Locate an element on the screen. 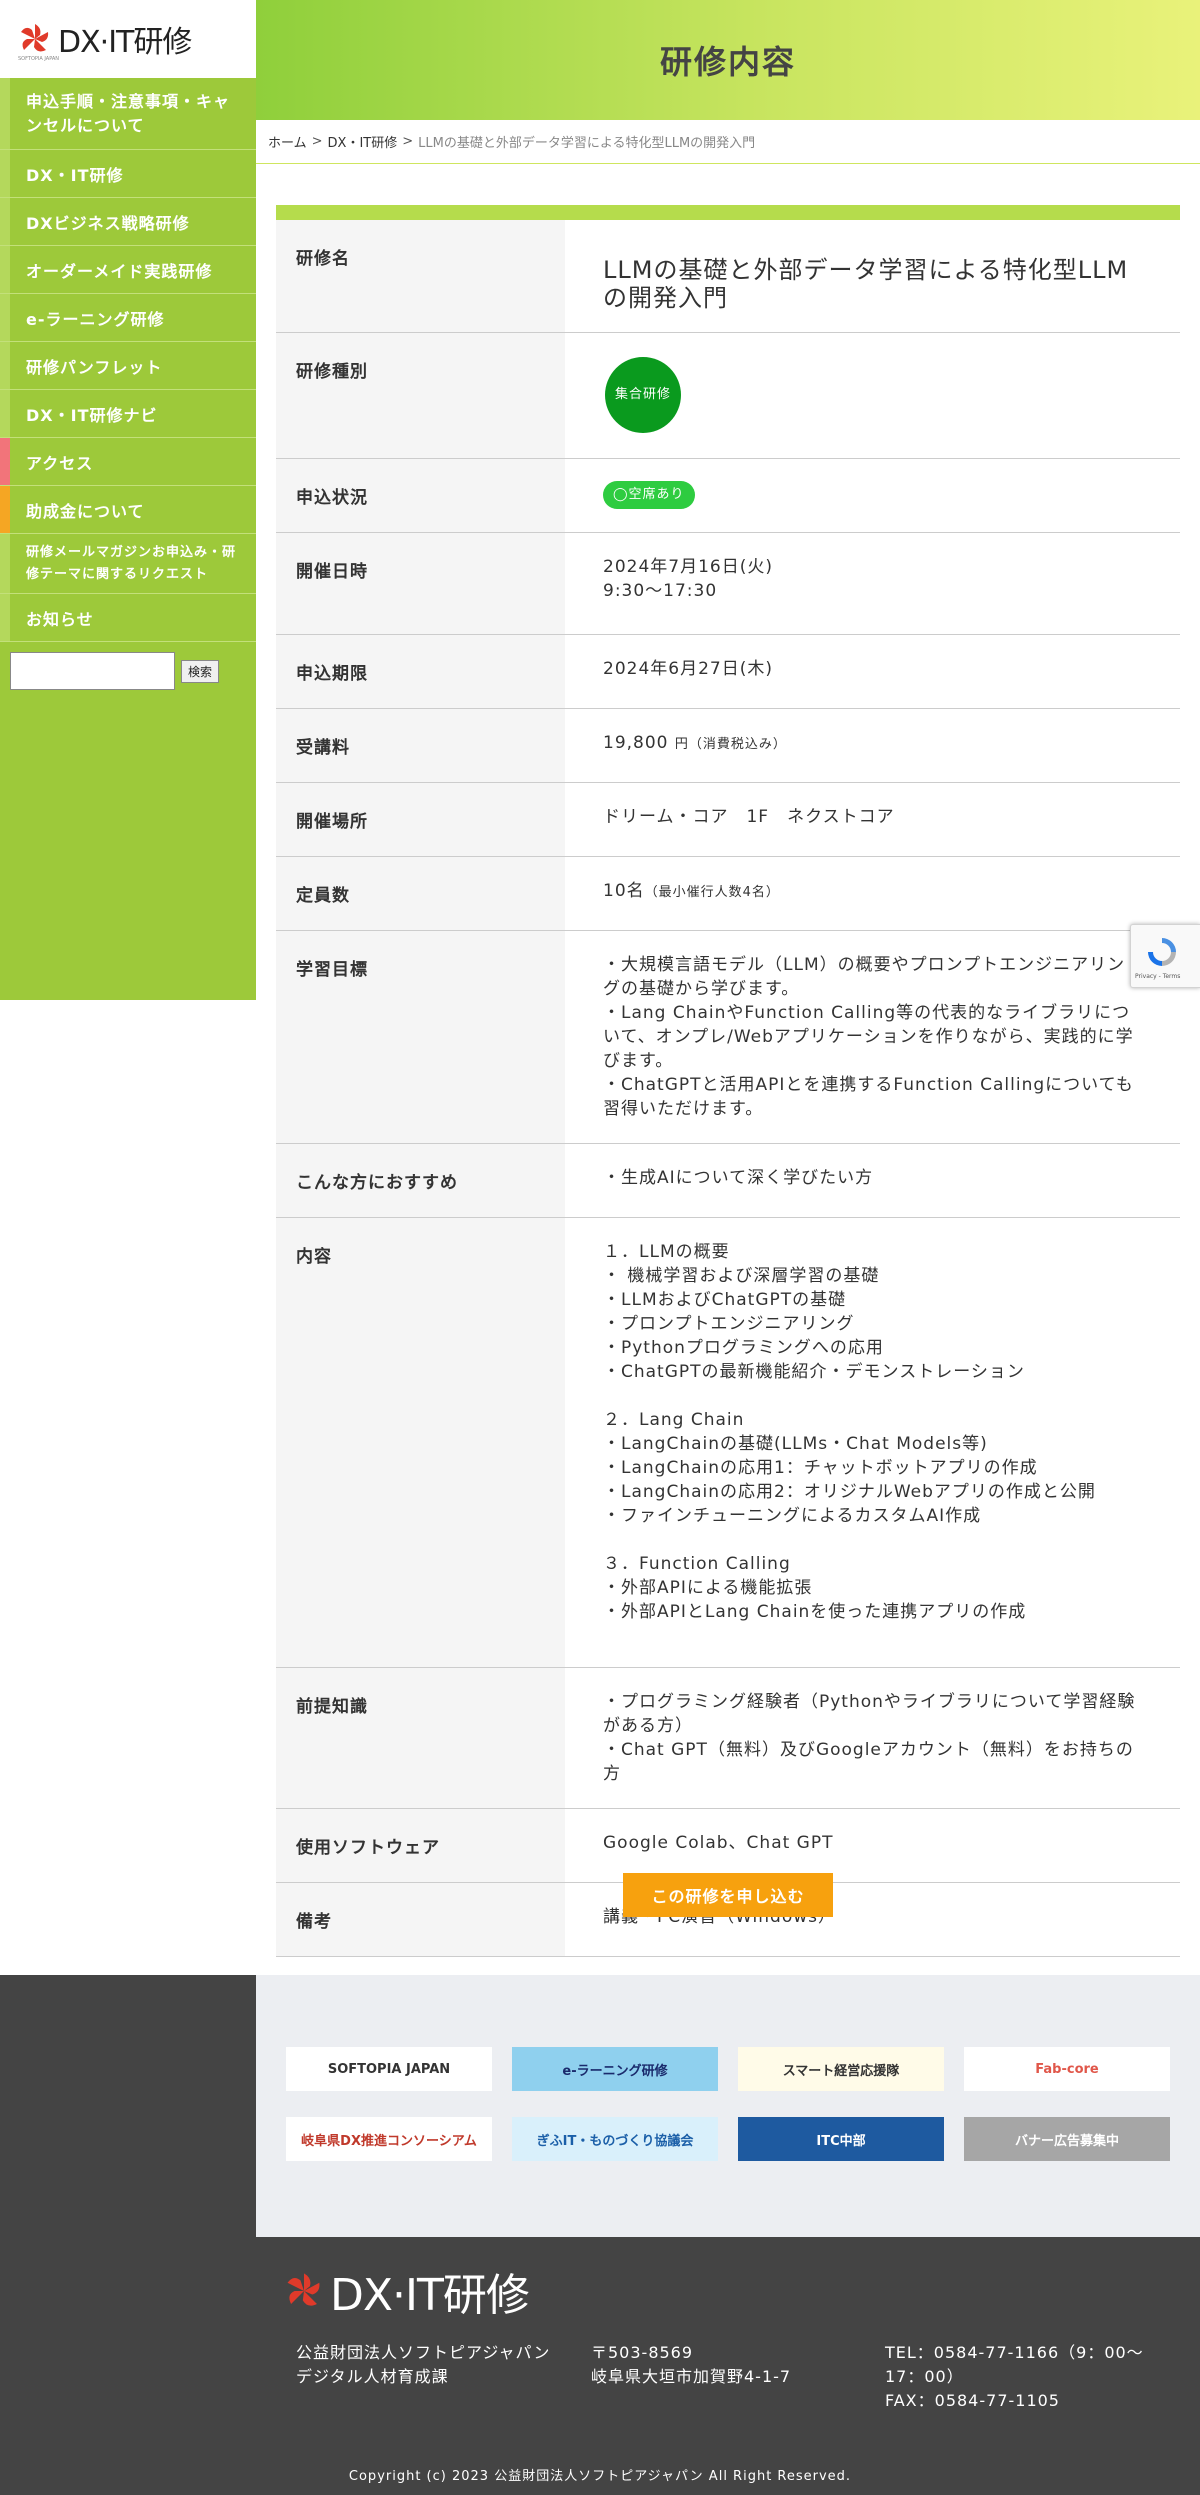  sidebar-item-label: 助成金について is located at coordinates (85, 511).